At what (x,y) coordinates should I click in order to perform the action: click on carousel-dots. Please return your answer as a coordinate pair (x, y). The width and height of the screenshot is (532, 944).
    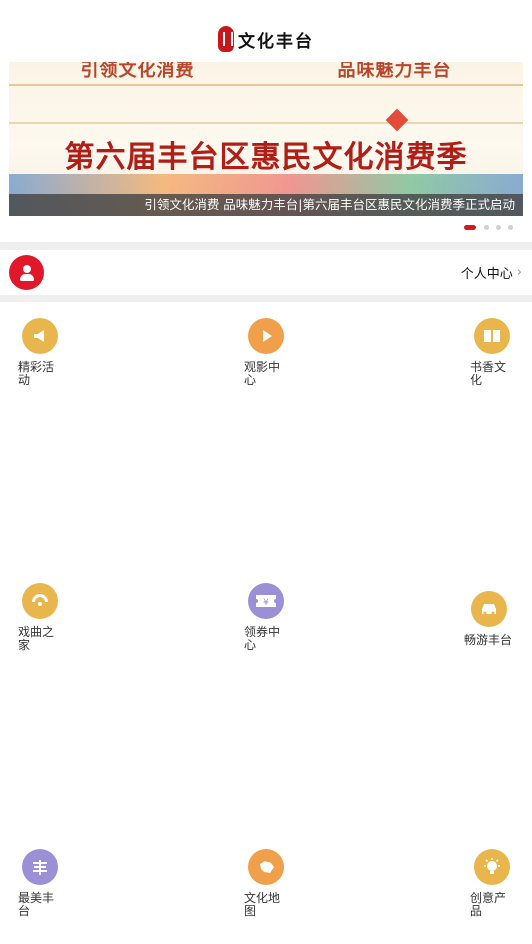
    Looking at the image, I should click on (266, 228).